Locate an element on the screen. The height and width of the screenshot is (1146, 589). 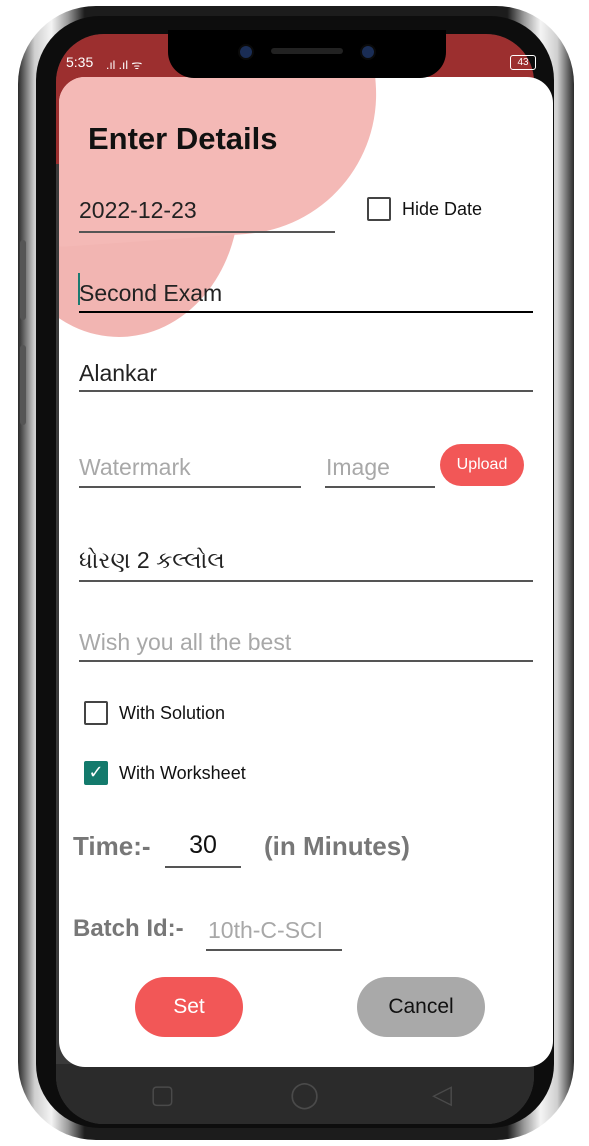
wish-underline is located at coordinates (306, 661).